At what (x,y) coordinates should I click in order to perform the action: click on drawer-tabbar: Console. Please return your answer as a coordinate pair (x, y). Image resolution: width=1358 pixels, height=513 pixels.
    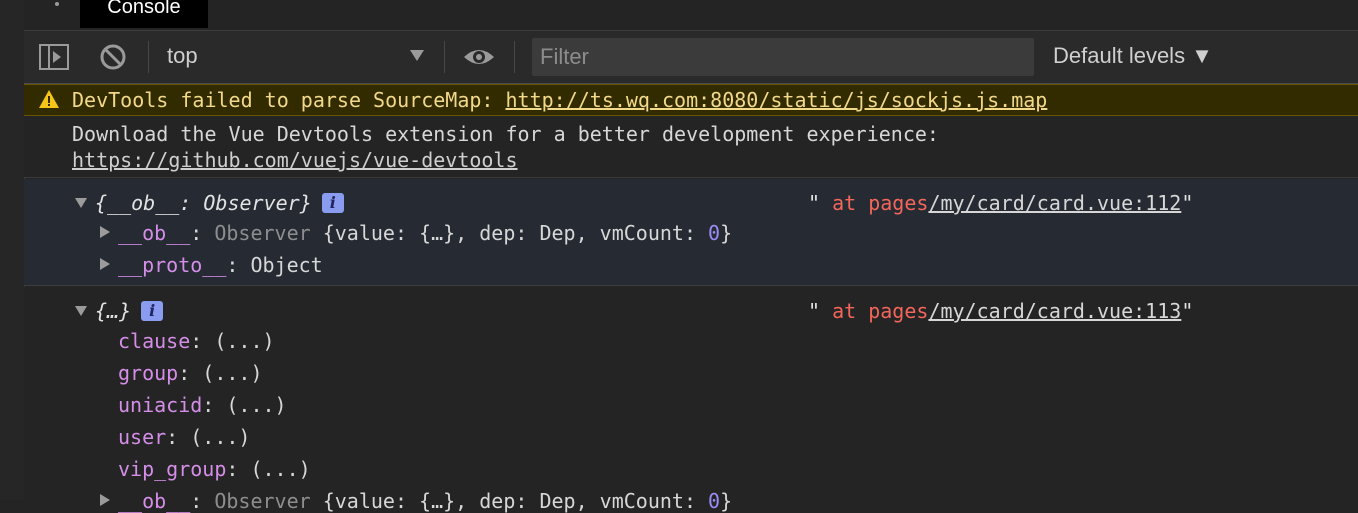
    Looking at the image, I should click on (691, 15).